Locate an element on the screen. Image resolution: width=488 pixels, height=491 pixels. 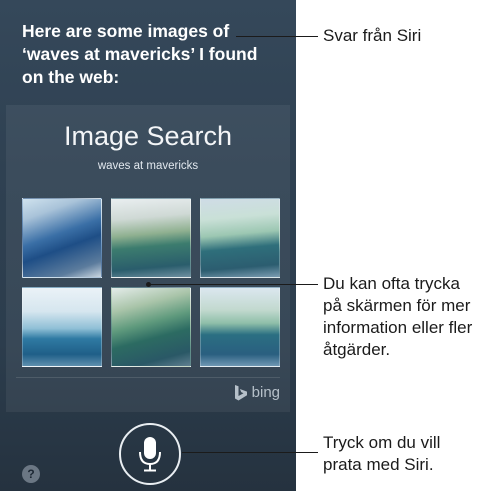
microphone-icon is located at coordinates (150, 454).